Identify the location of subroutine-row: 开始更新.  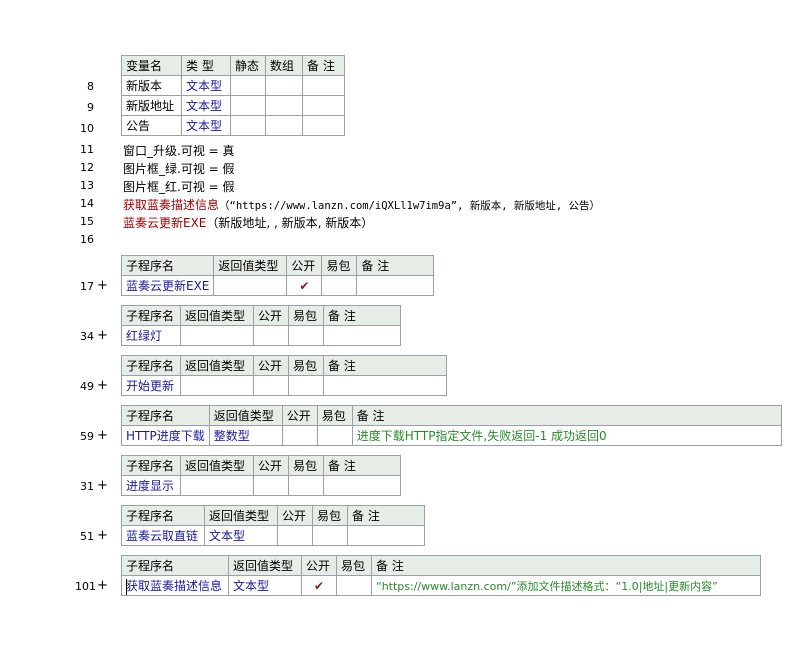
(284, 385).